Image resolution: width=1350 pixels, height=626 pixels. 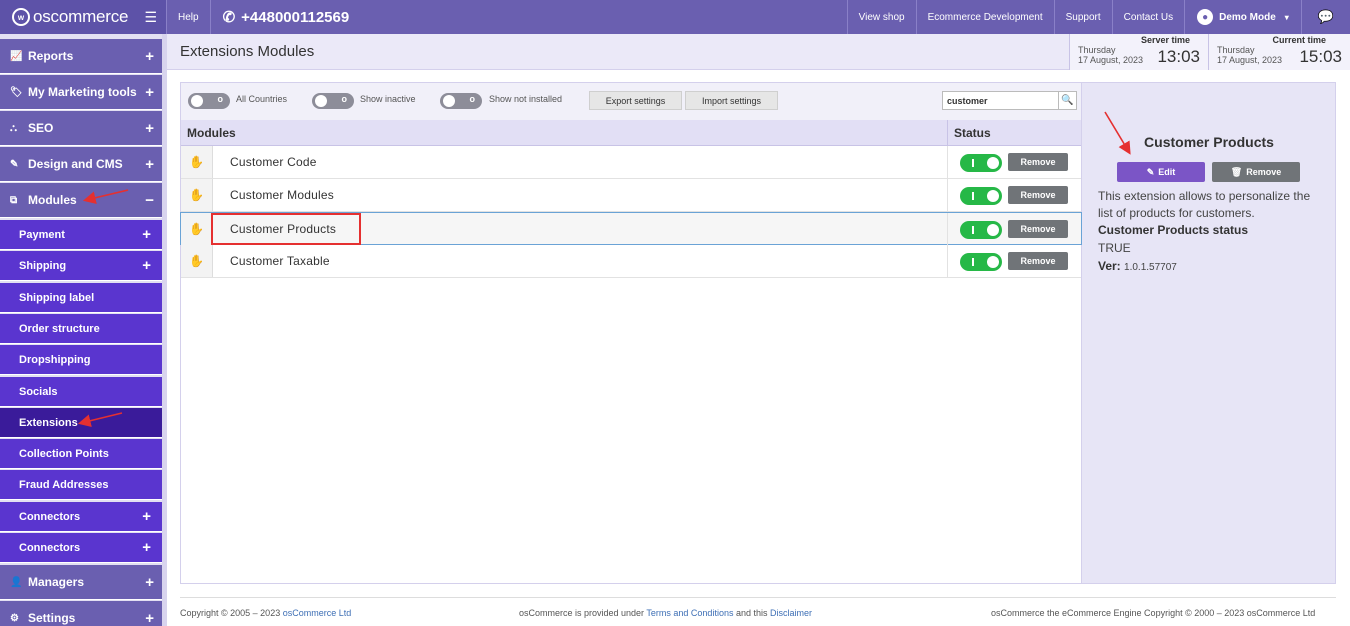 I want to click on sidebar-sub-shipping-label: Shipping label, so click(x=81, y=298).